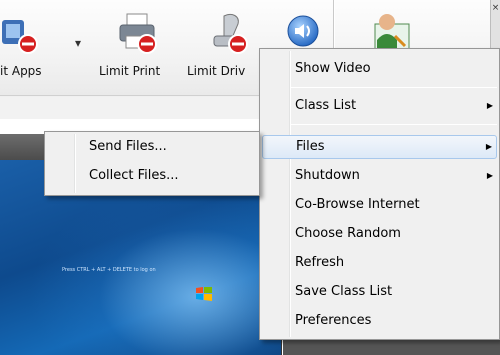  Describe the element at coordinates (379, 321) in the screenshot. I see `menu-item-preferences: Preferences` at that location.